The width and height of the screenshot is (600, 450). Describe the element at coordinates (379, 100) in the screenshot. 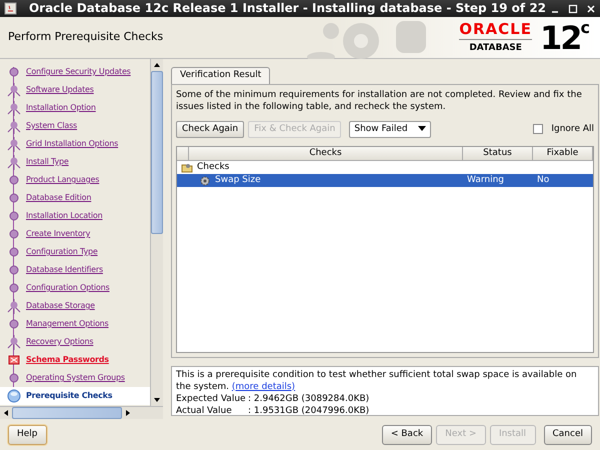

I see `instruction-text: Some of the minimum requirements for installation are not completed. Review and fix the issues listed in the following table, and recheck the system.` at that location.